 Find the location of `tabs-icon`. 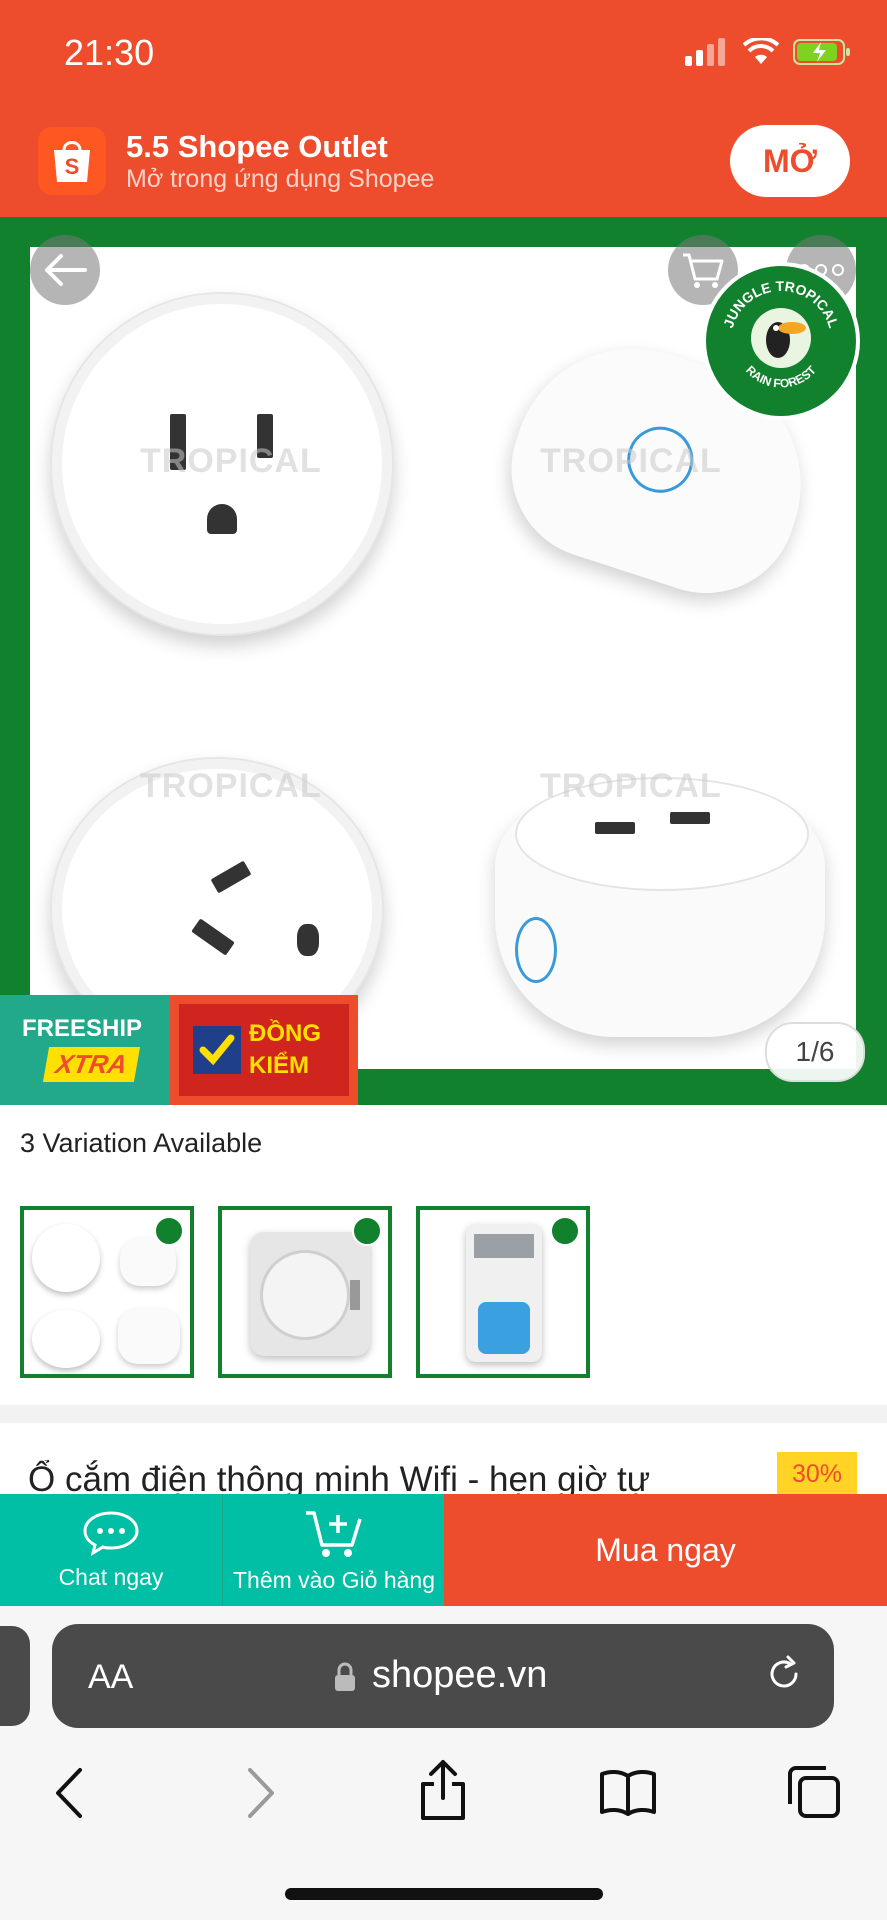

tabs-icon is located at coordinates (814, 1792).